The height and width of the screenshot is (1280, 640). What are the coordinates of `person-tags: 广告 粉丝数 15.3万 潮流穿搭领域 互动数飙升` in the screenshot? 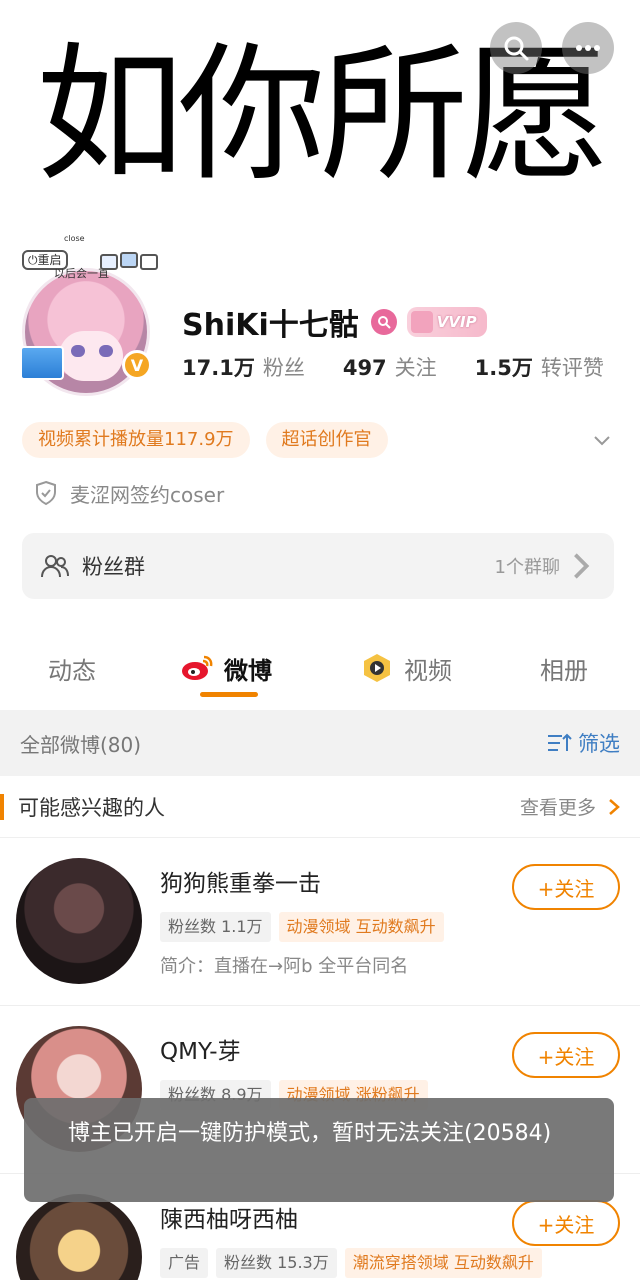 It's located at (355, 1263).